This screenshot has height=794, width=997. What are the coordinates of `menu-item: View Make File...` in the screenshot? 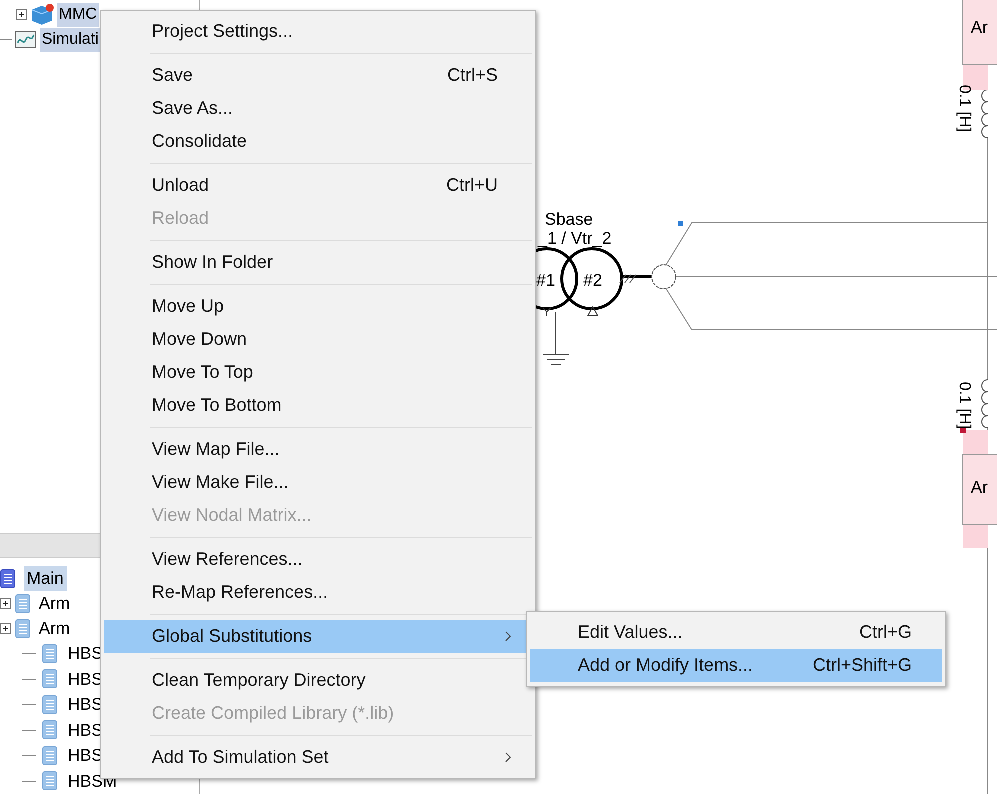 It's located at (318, 482).